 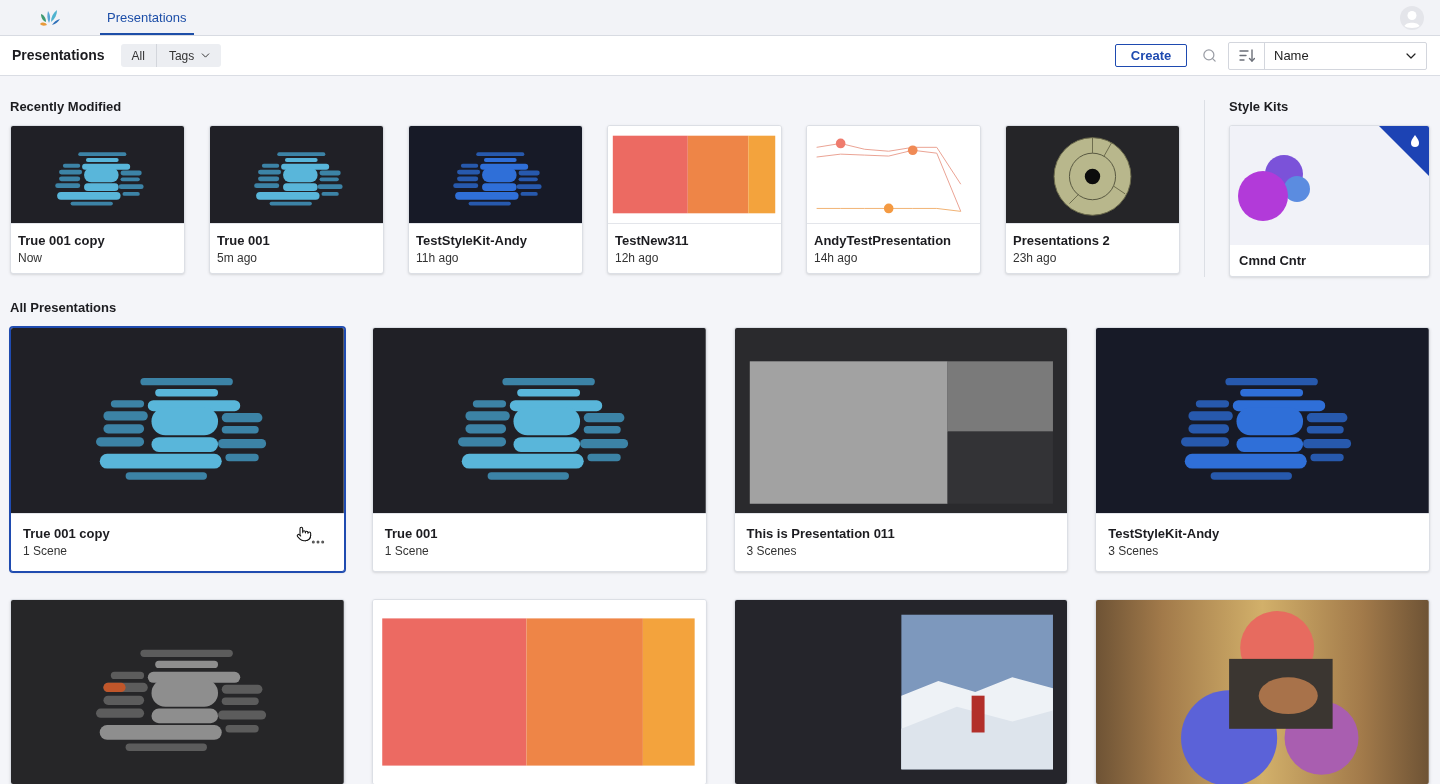 I want to click on recent-presentation-card: TestStyleKit-Andy 11h ago, so click(x=495, y=199).